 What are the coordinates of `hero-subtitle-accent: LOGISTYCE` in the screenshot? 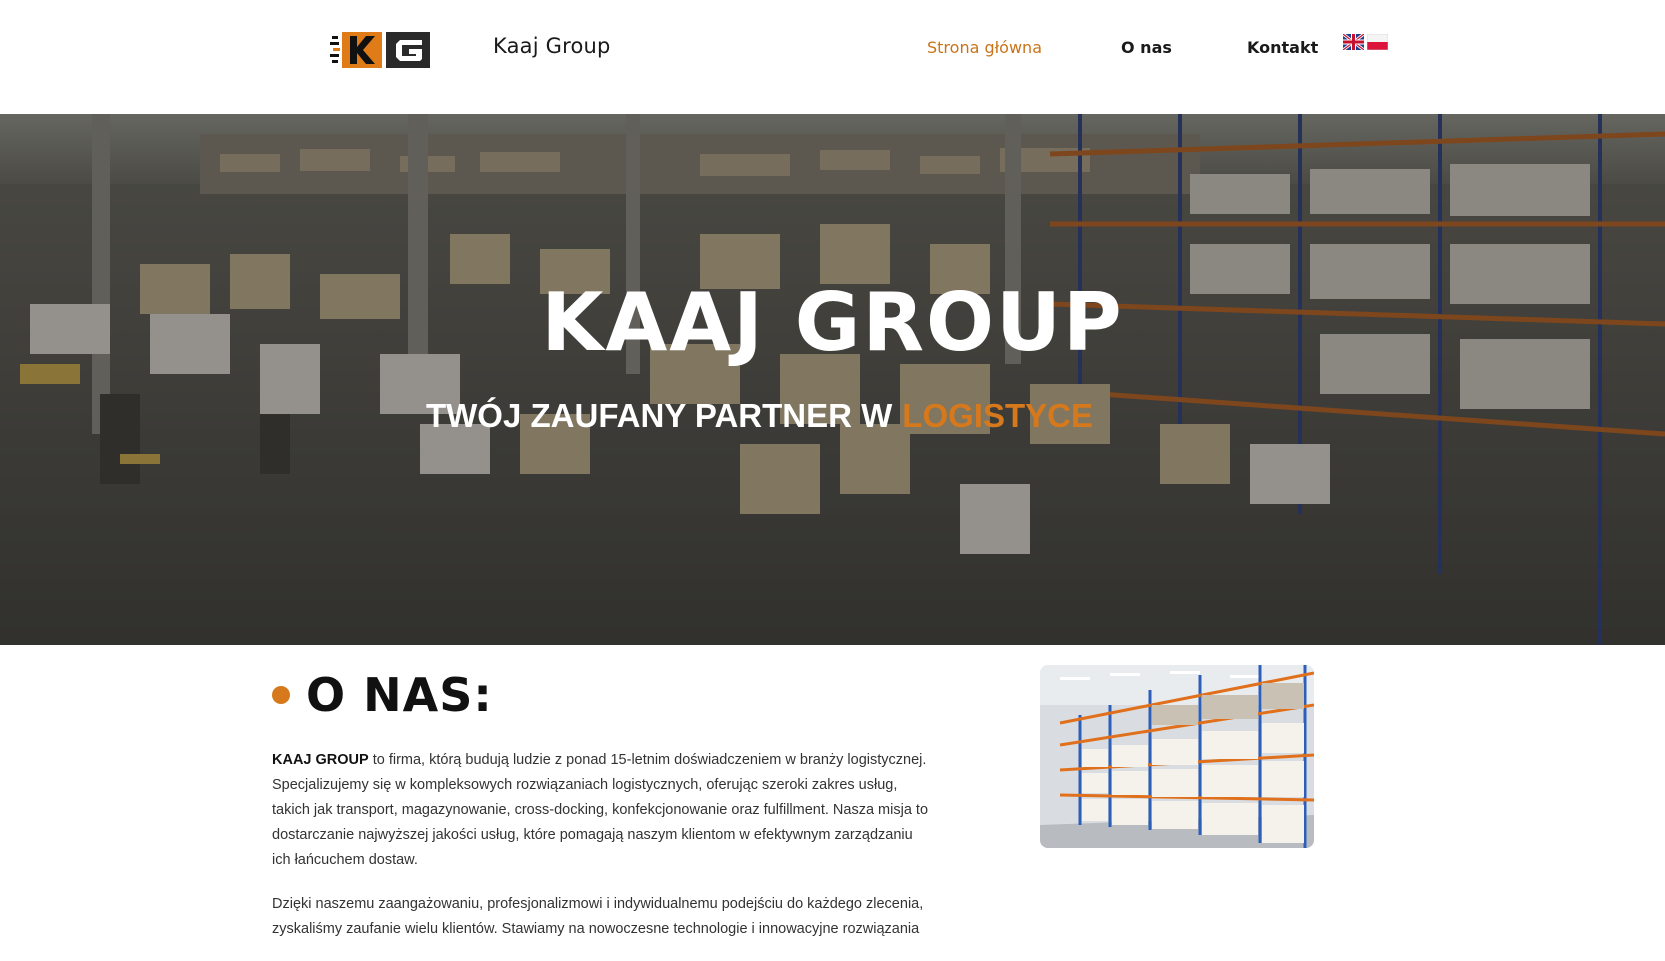 It's located at (997, 415).